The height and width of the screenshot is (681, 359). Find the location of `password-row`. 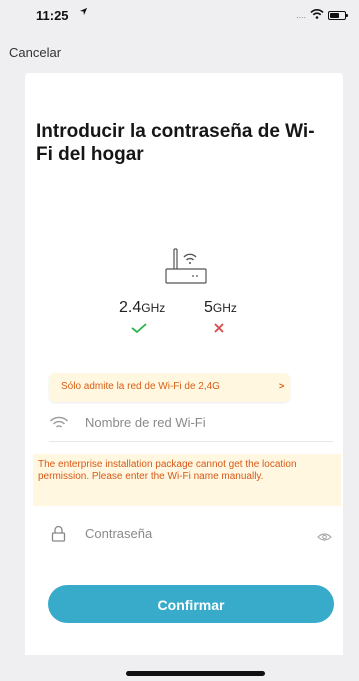

password-row is located at coordinates (191, 534).